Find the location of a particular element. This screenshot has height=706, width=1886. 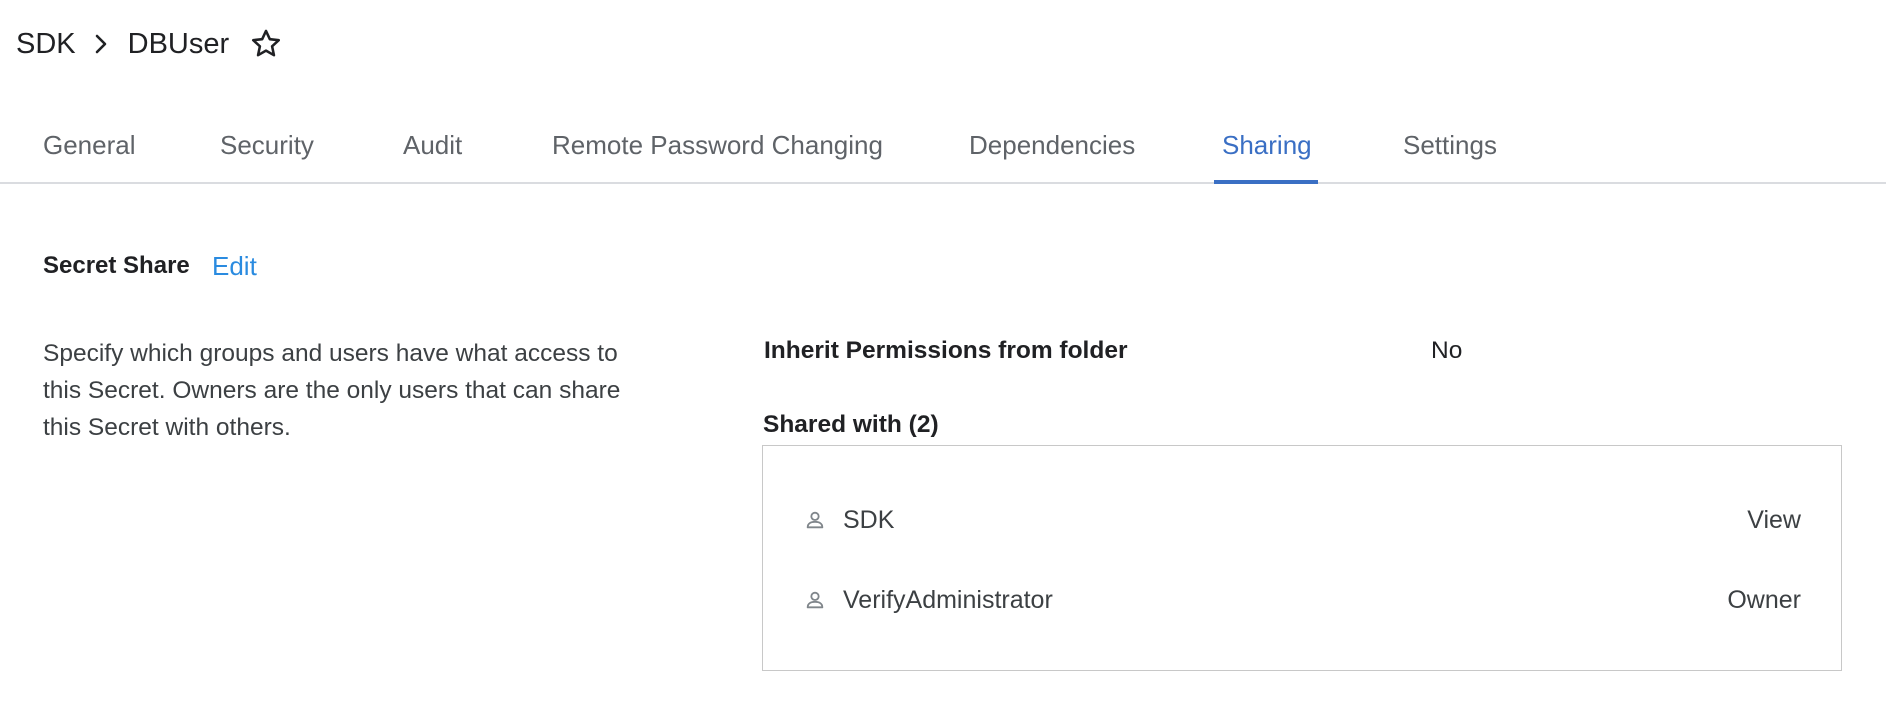

list-item: SDK View is located at coordinates (1302, 520).